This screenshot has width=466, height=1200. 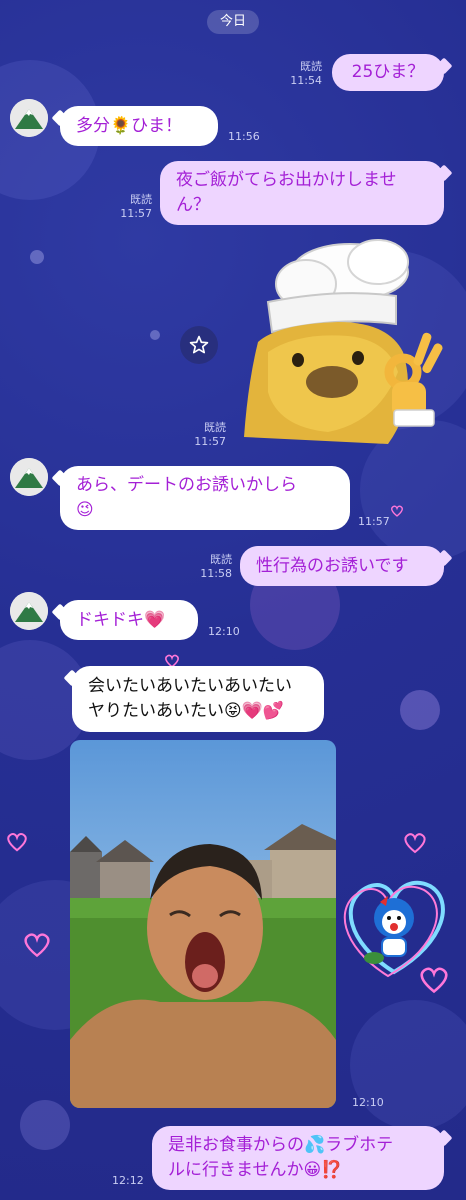 I want to click on message-text-line: 是非お食事からの💦ラブホテ, so click(x=281, y=1145).